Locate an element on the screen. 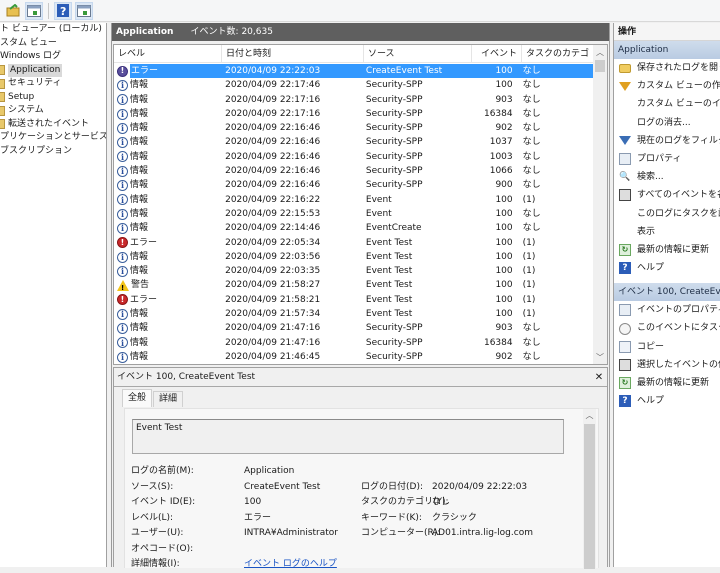  source-cell: EventCreate is located at coordinates (393, 228).